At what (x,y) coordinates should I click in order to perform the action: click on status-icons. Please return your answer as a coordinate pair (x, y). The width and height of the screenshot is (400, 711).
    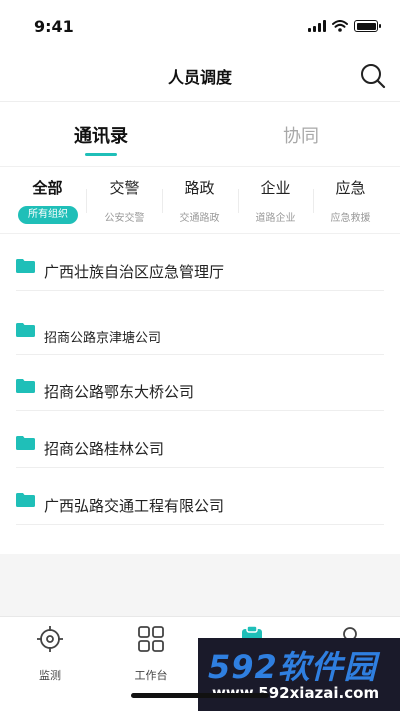
    Looking at the image, I should click on (344, 26).